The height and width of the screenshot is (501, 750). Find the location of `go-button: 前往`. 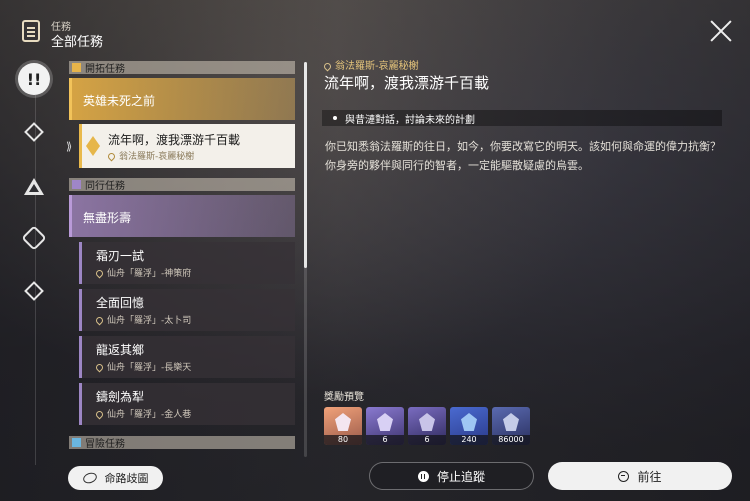

go-button: 前往 is located at coordinates (640, 476).